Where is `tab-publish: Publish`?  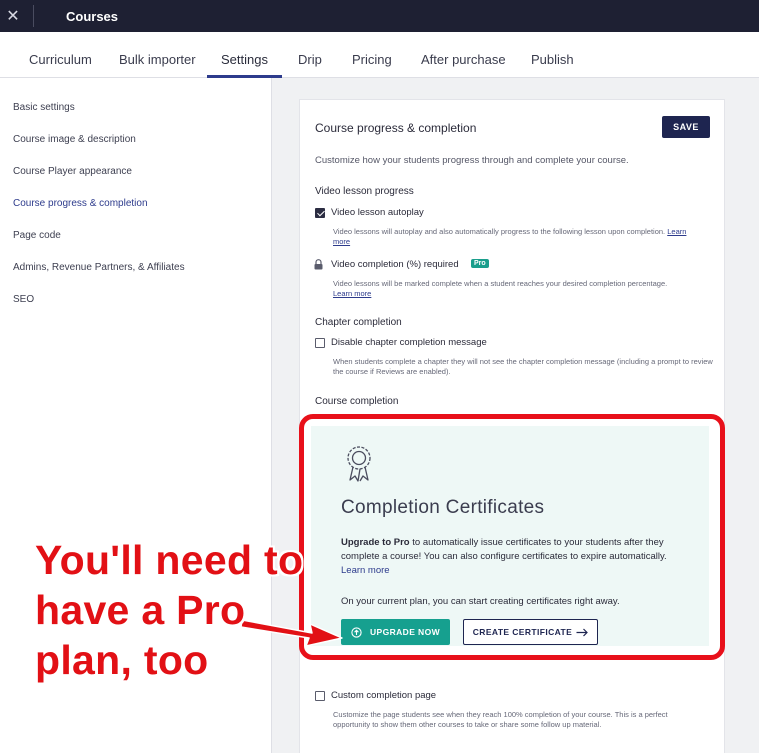 tab-publish: Publish is located at coordinates (552, 55).